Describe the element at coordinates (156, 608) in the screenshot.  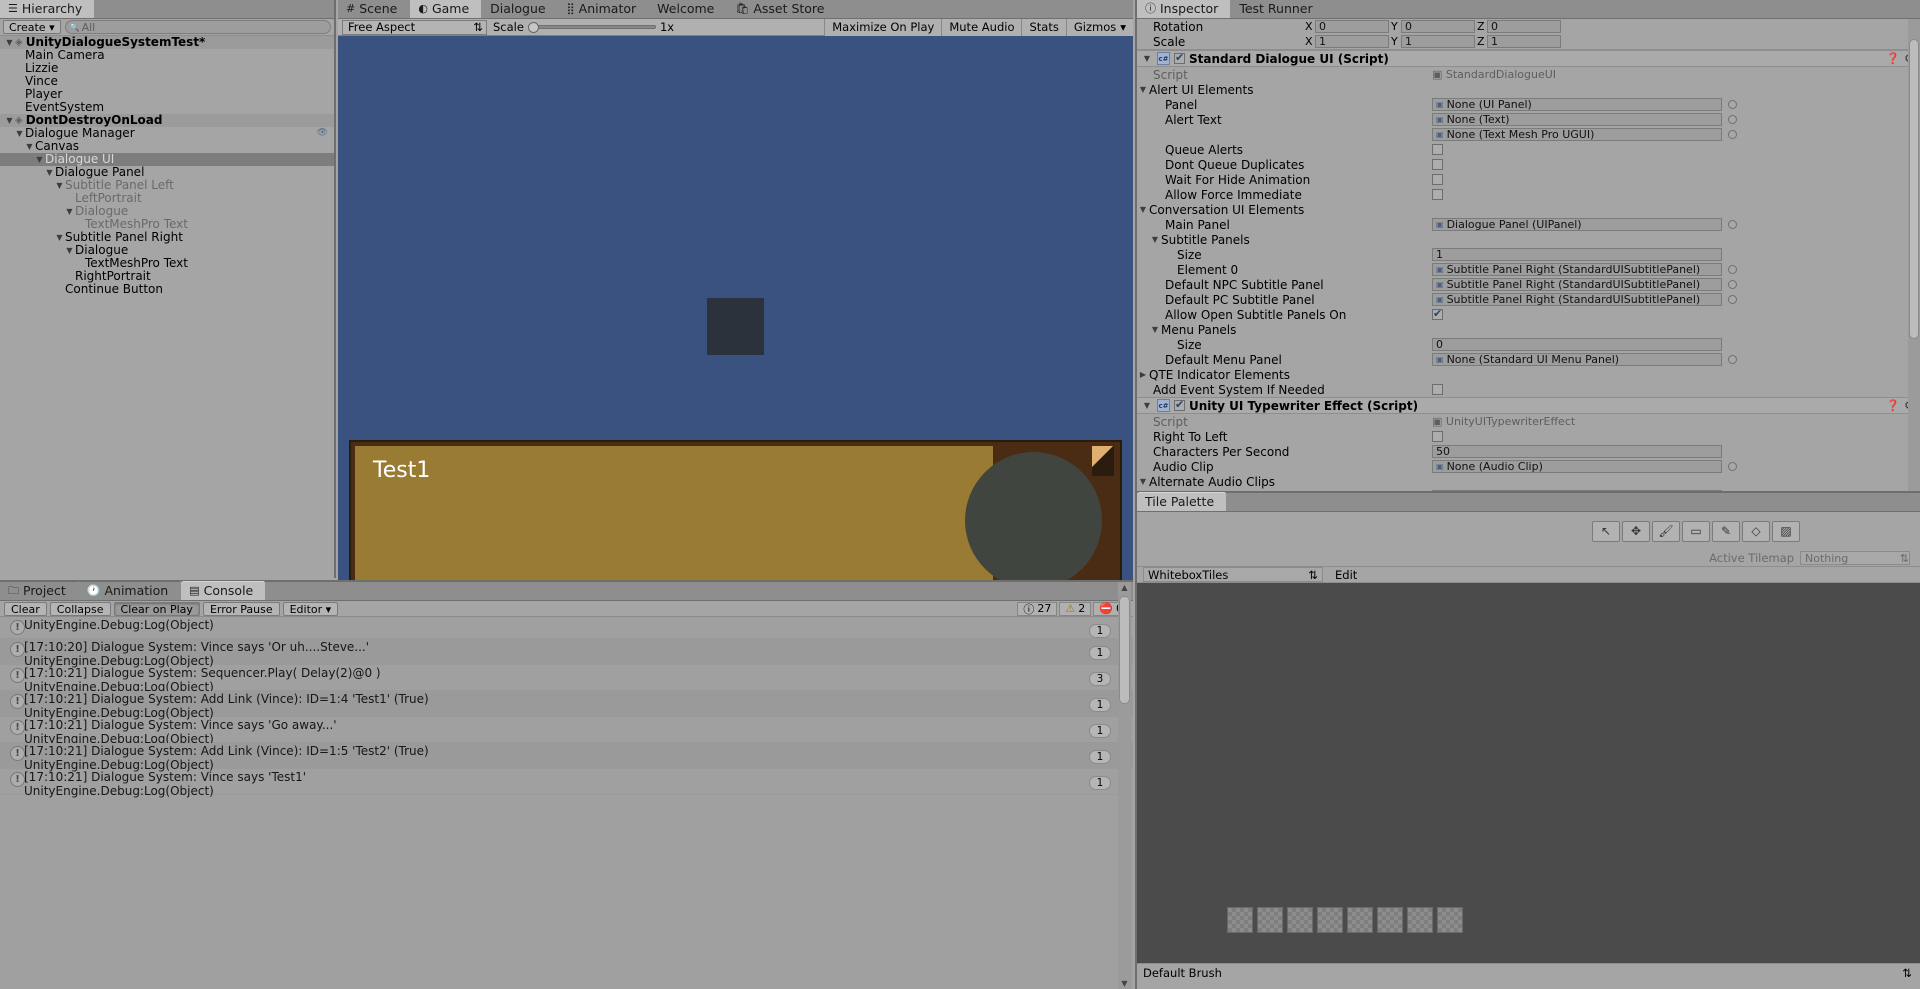
I see `console-button-clear-on-play: Clear on Play` at that location.